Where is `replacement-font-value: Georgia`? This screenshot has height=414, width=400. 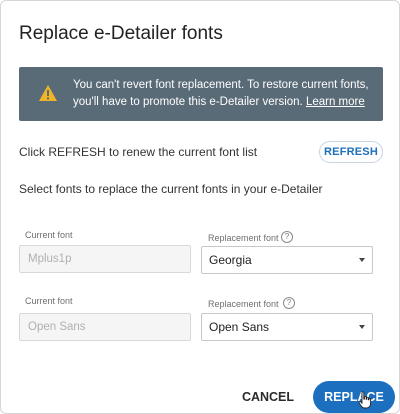
replacement-font-value: Georgia is located at coordinates (230, 260).